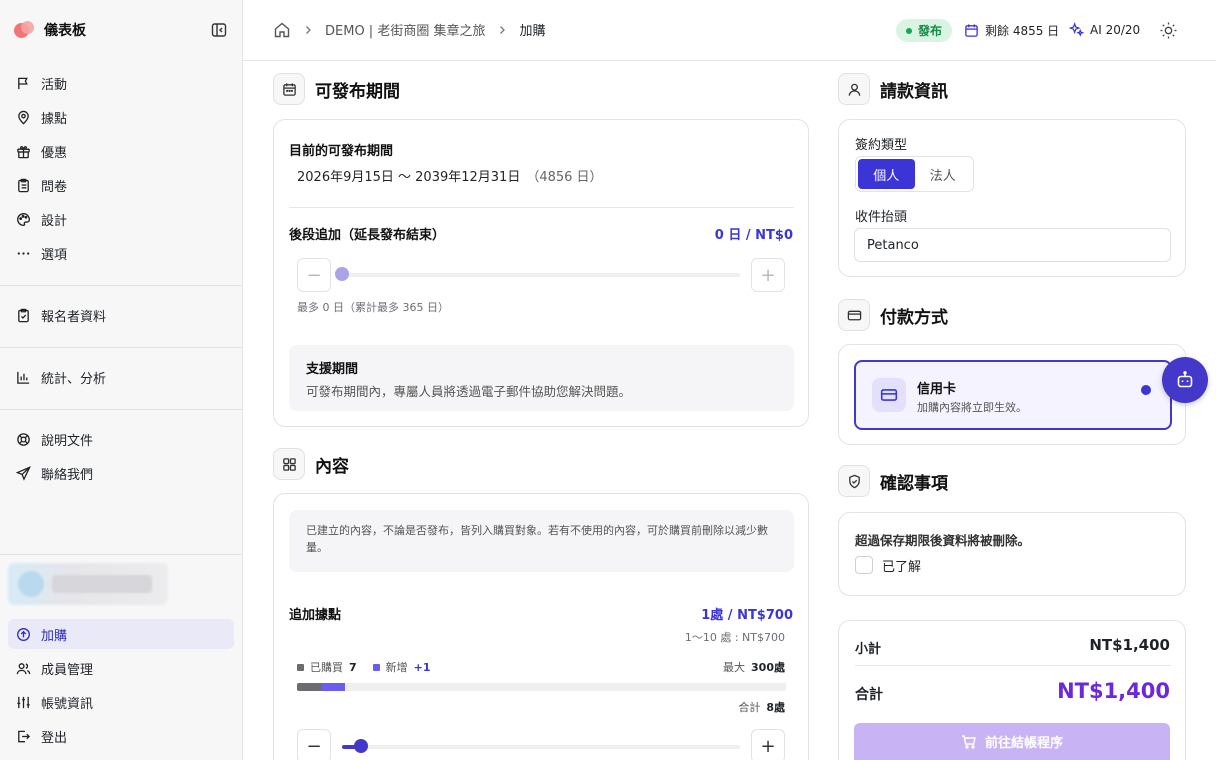 The height and width of the screenshot is (760, 1216). I want to click on extend-slider-track, so click(541, 275).